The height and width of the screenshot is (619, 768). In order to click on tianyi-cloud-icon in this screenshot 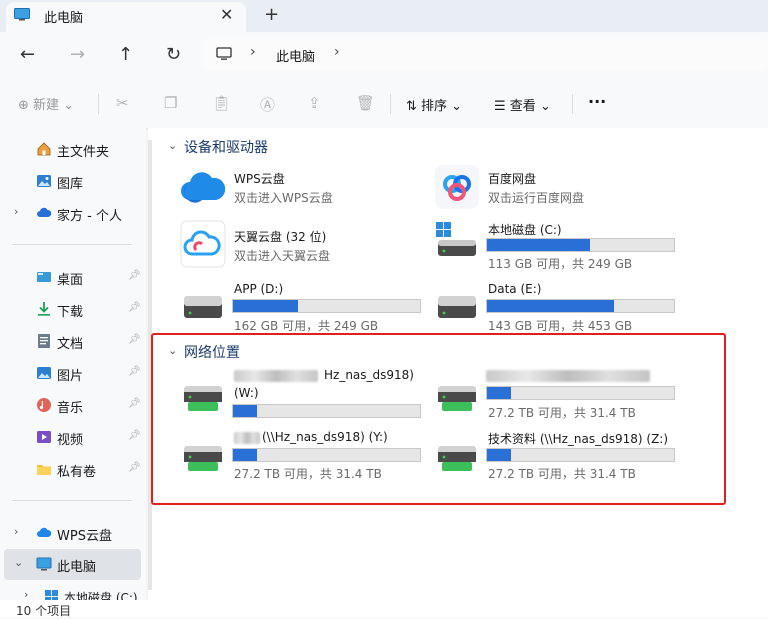, I will do `click(203, 244)`.